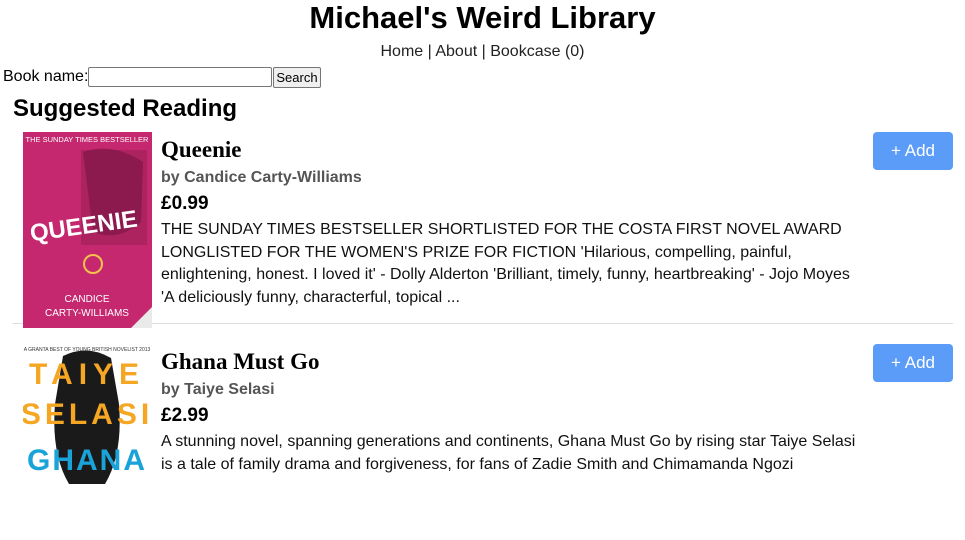  Describe the element at coordinates (86, 299) in the screenshot. I see `cover-author-line1: CANDICE` at that location.